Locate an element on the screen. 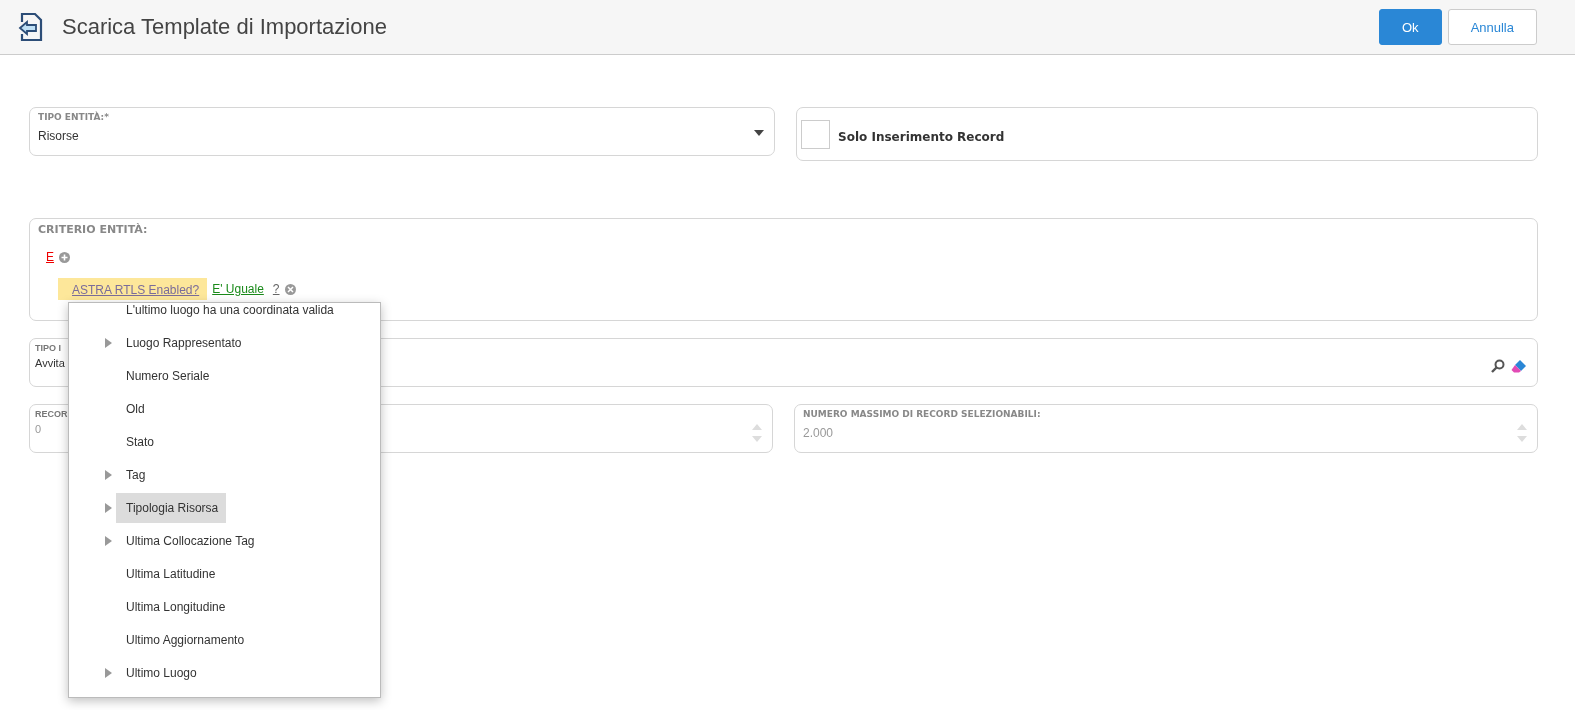  menu-item: Ultima Collocazione Tag is located at coordinates (189, 540).